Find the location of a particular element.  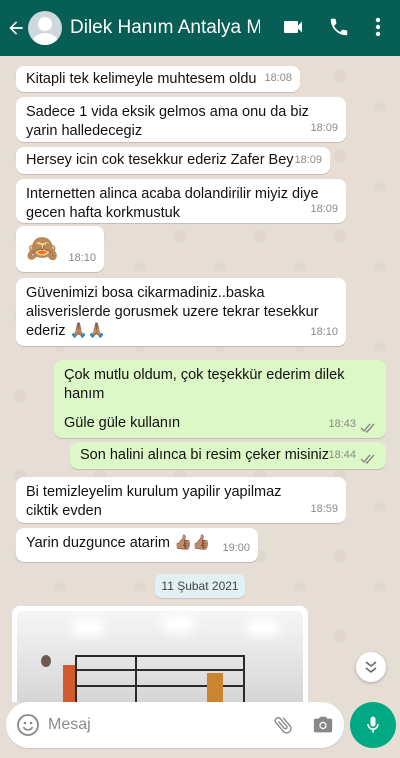

avatar is located at coordinates (45, 28).